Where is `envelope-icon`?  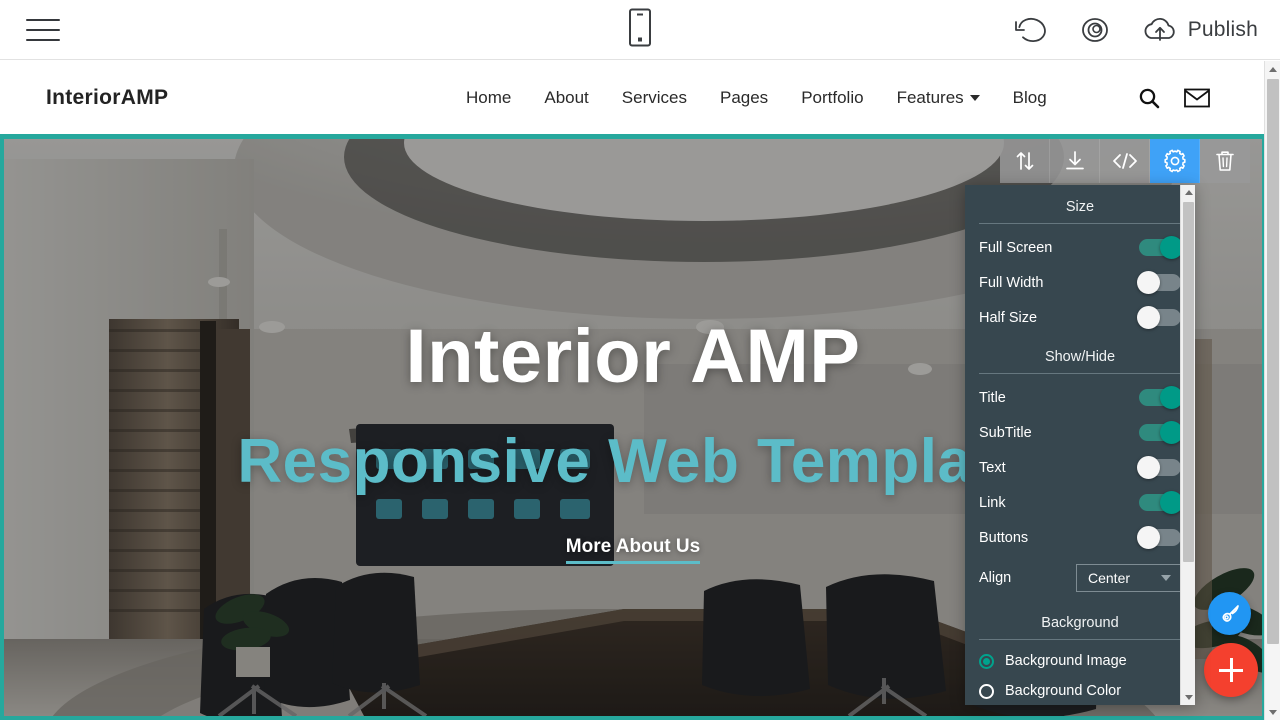 envelope-icon is located at coordinates (1197, 98).